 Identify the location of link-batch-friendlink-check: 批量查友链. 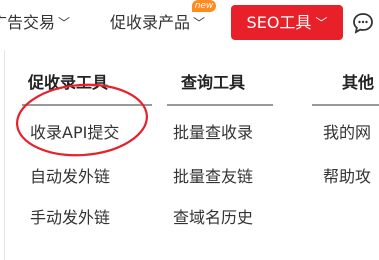
(213, 177).